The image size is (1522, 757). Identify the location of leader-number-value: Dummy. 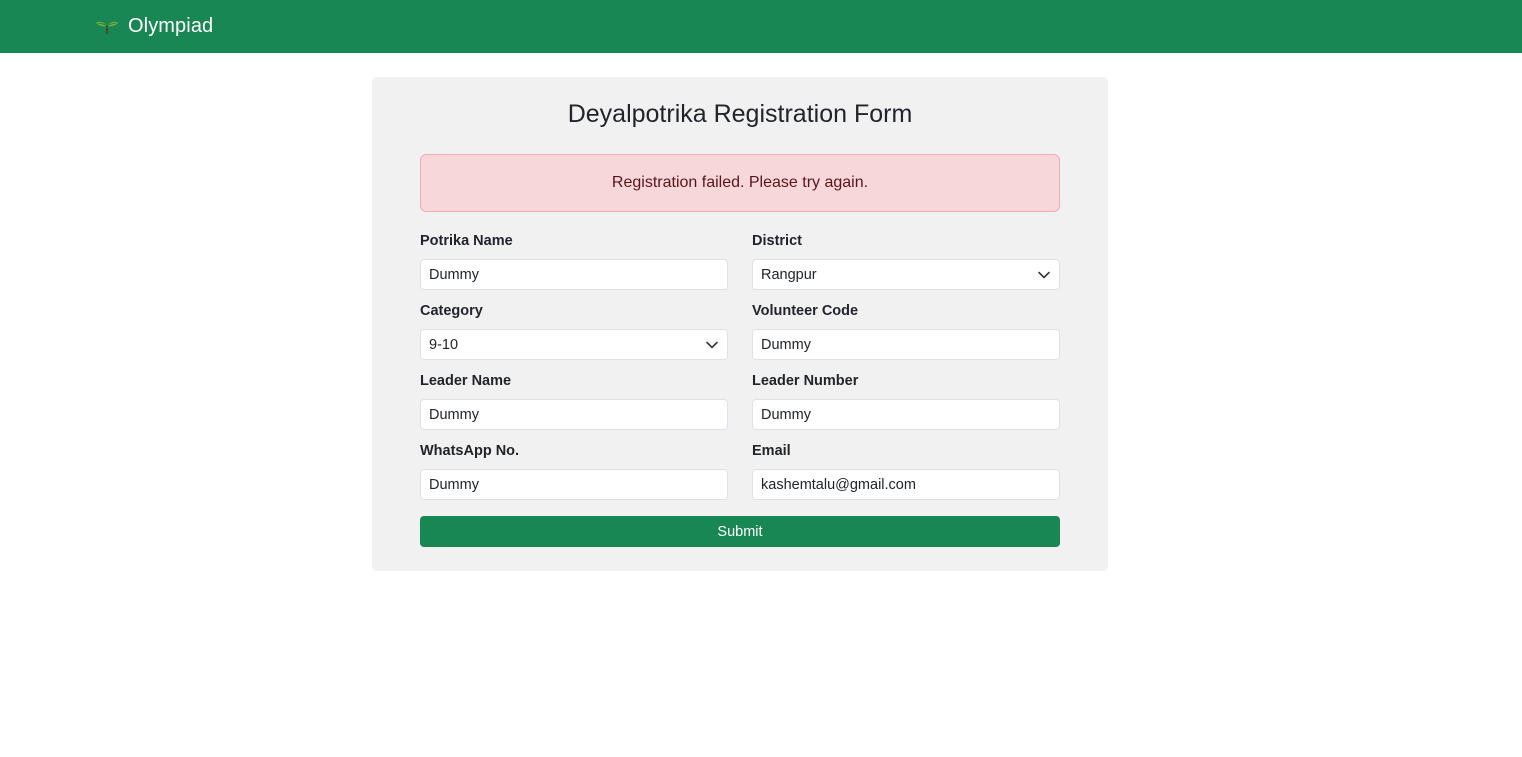
(786, 414).